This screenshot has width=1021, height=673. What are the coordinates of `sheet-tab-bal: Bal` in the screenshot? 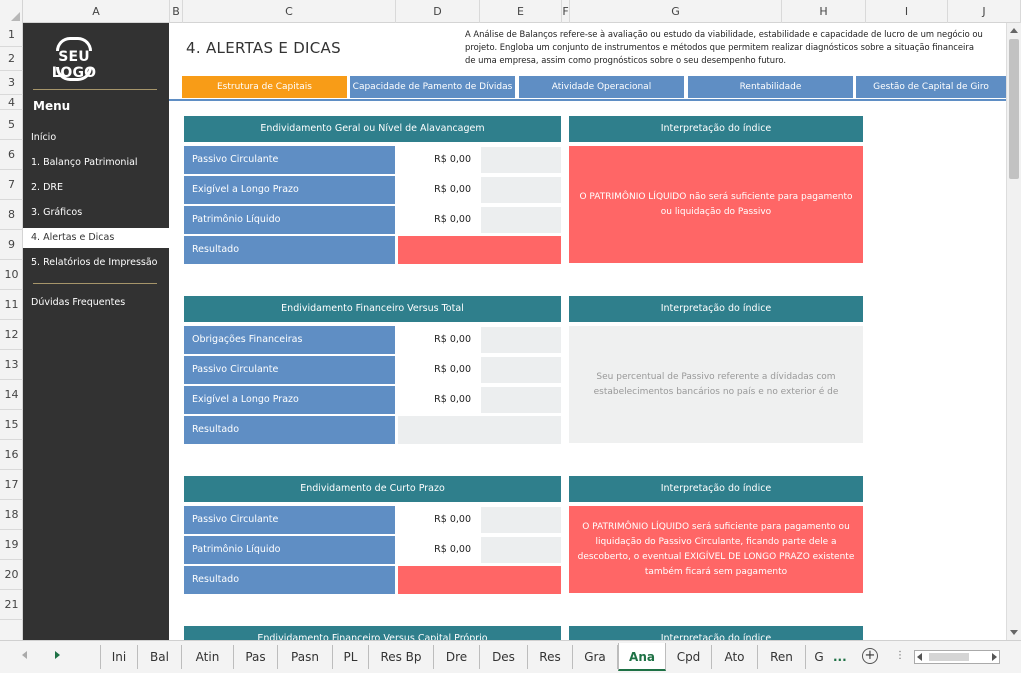 It's located at (160, 657).